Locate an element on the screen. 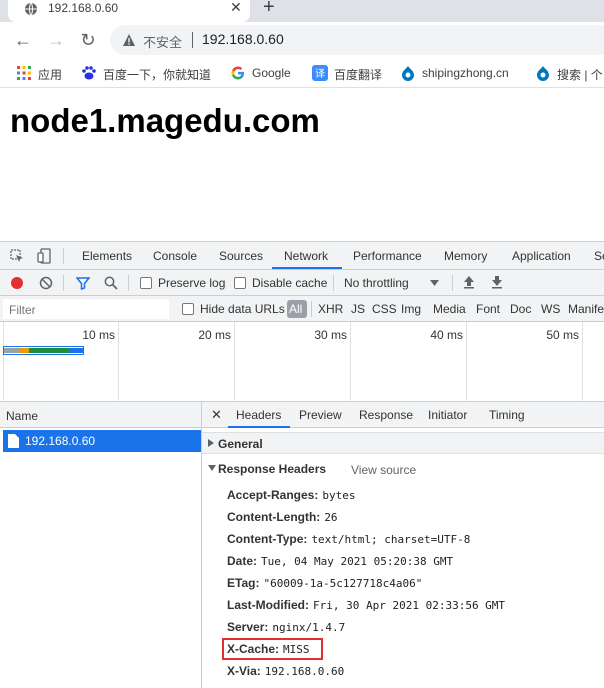 The width and height of the screenshot is (604, 688). request-timing-bar is located at coordinates (43, 350).